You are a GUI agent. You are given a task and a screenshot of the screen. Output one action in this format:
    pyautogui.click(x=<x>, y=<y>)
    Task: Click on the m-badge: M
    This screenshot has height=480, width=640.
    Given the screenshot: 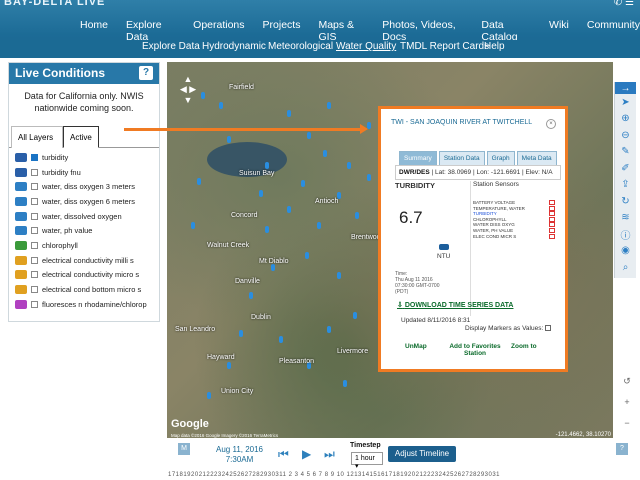 What is the action you would take?
    pyautogui.click(x=184, y=449)
    